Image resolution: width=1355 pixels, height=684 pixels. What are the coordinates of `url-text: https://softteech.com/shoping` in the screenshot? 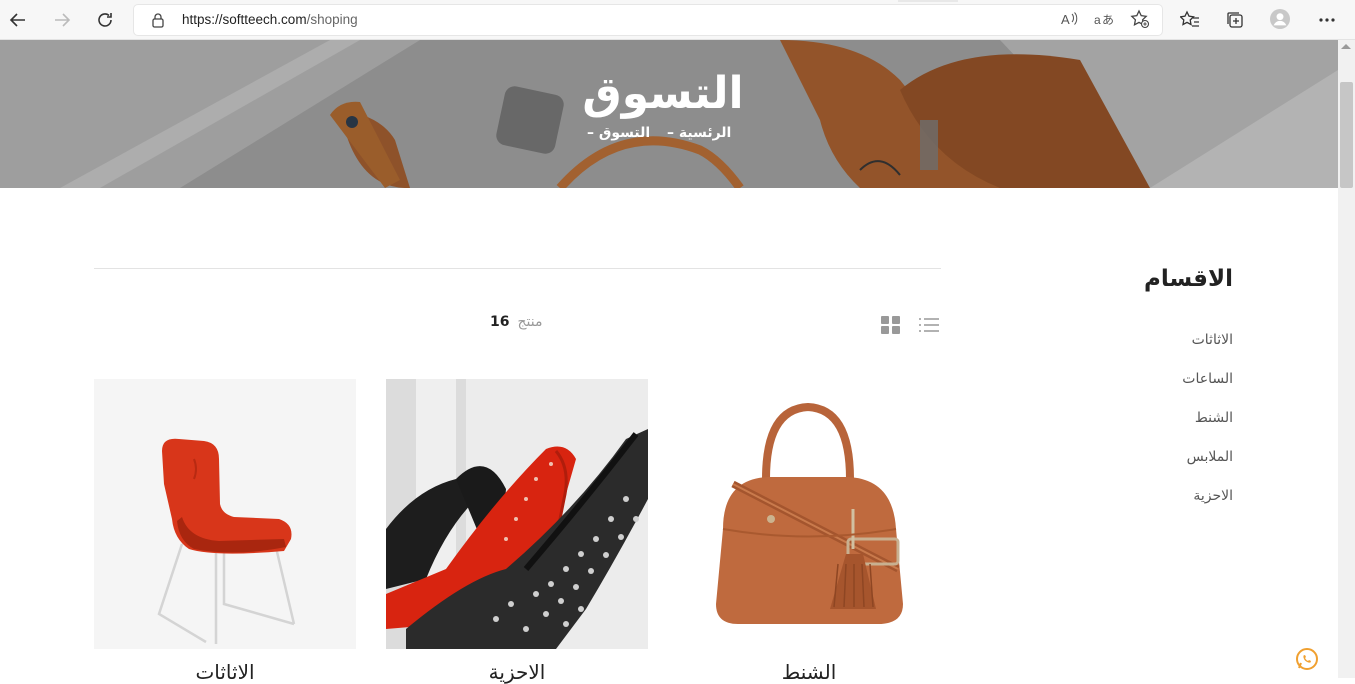 It's located at (270, 19).